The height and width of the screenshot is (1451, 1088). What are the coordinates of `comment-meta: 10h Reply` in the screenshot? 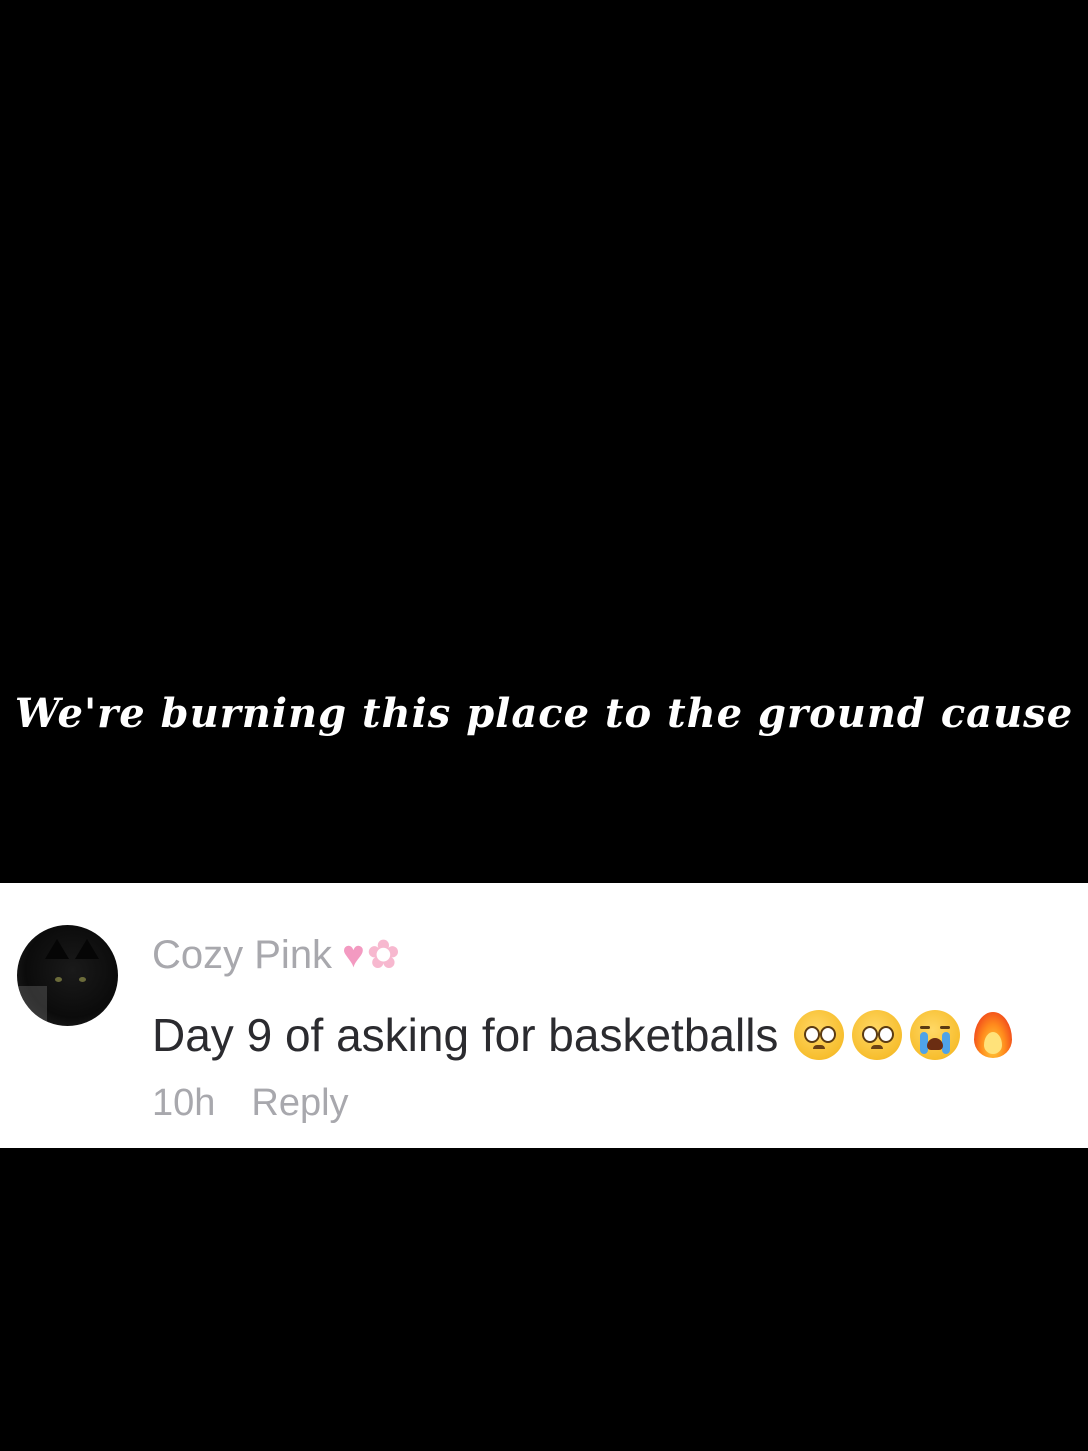 It's located at (250, 1103).